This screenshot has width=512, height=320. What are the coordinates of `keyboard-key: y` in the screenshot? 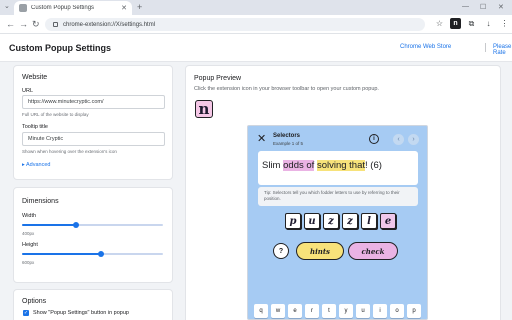 It's located at (346, 311).